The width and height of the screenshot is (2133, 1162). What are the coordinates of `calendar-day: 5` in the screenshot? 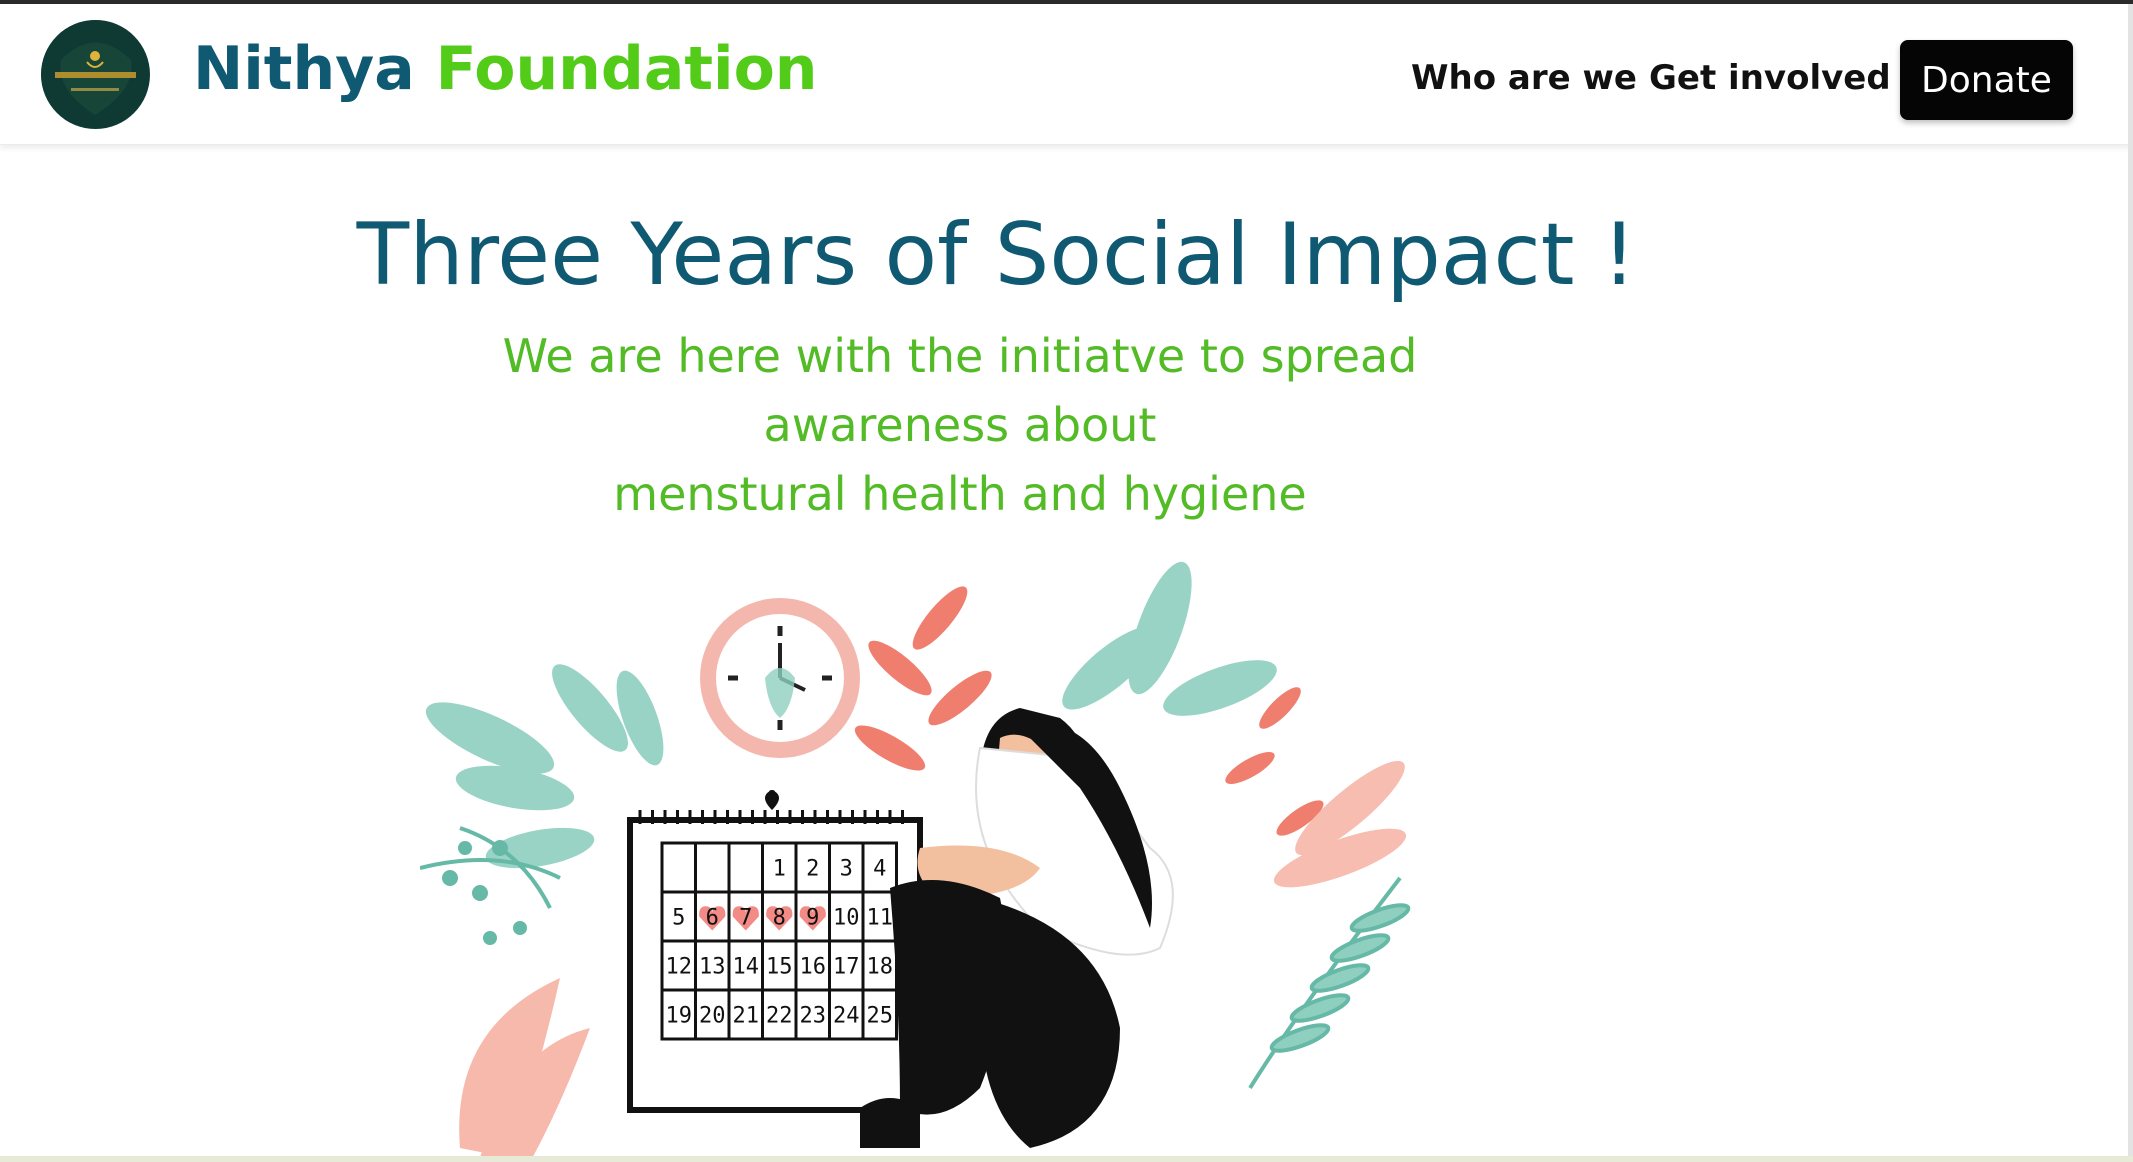 It's located at (678, 918).